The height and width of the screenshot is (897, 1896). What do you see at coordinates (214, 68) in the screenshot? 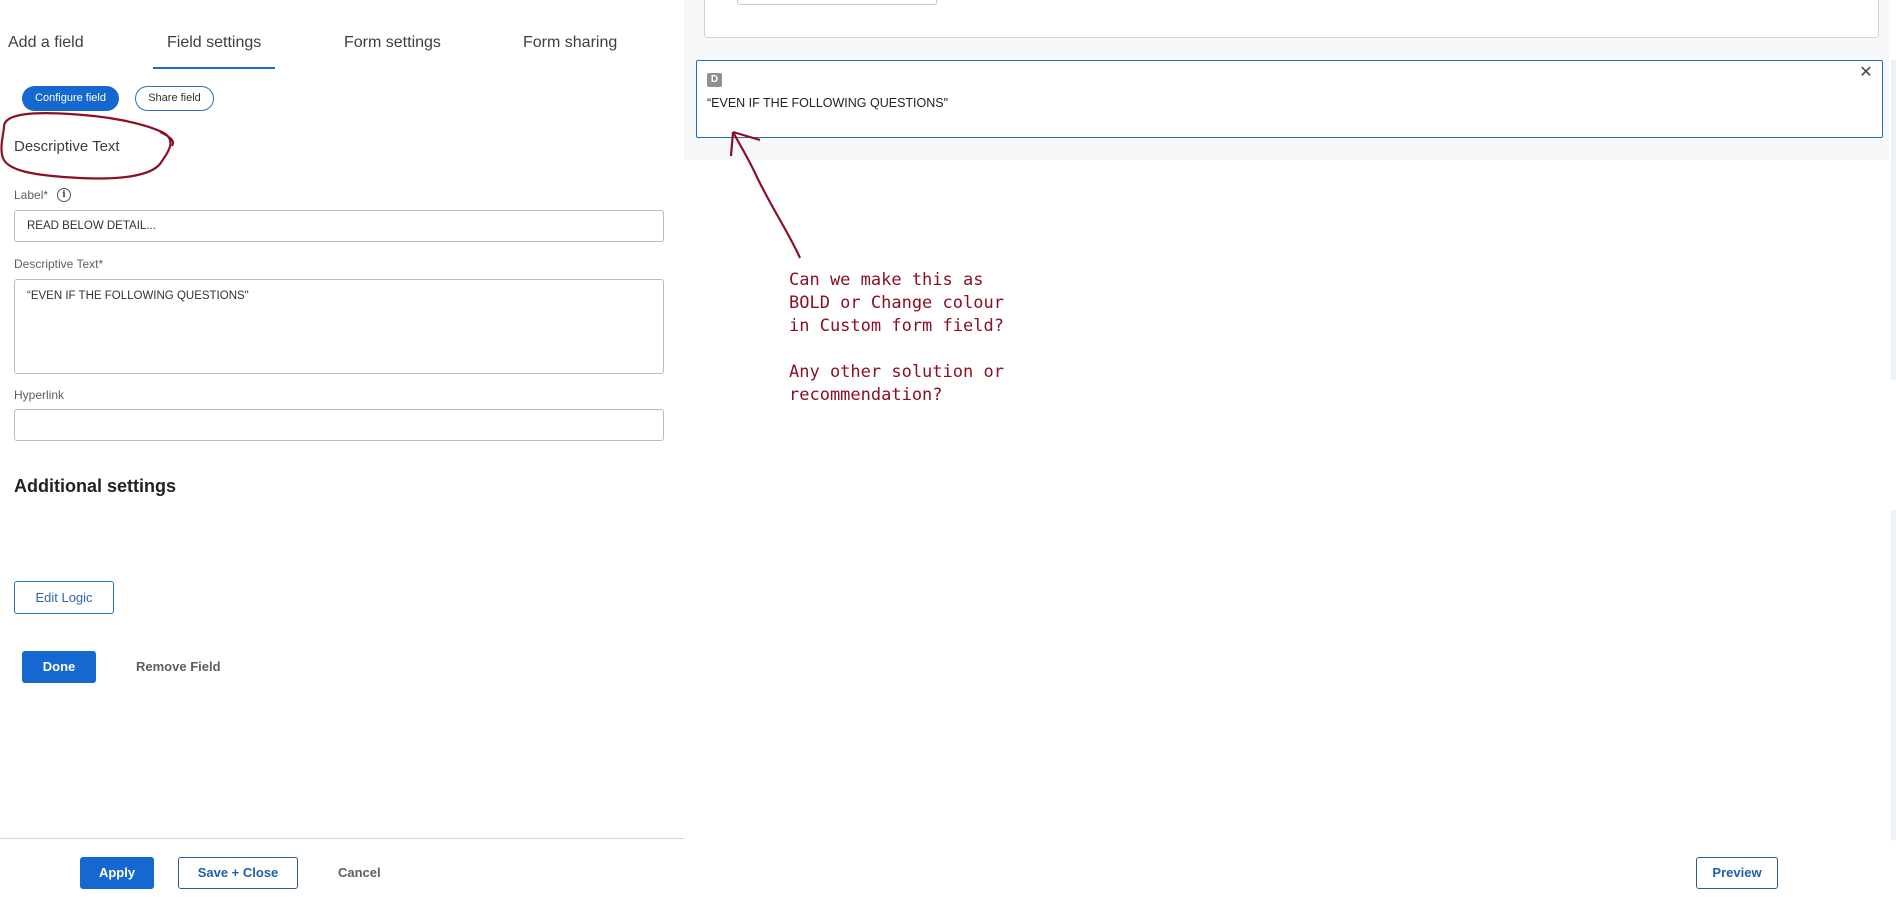
I see `active-tab-indicator` at bounding box center [214, 68].